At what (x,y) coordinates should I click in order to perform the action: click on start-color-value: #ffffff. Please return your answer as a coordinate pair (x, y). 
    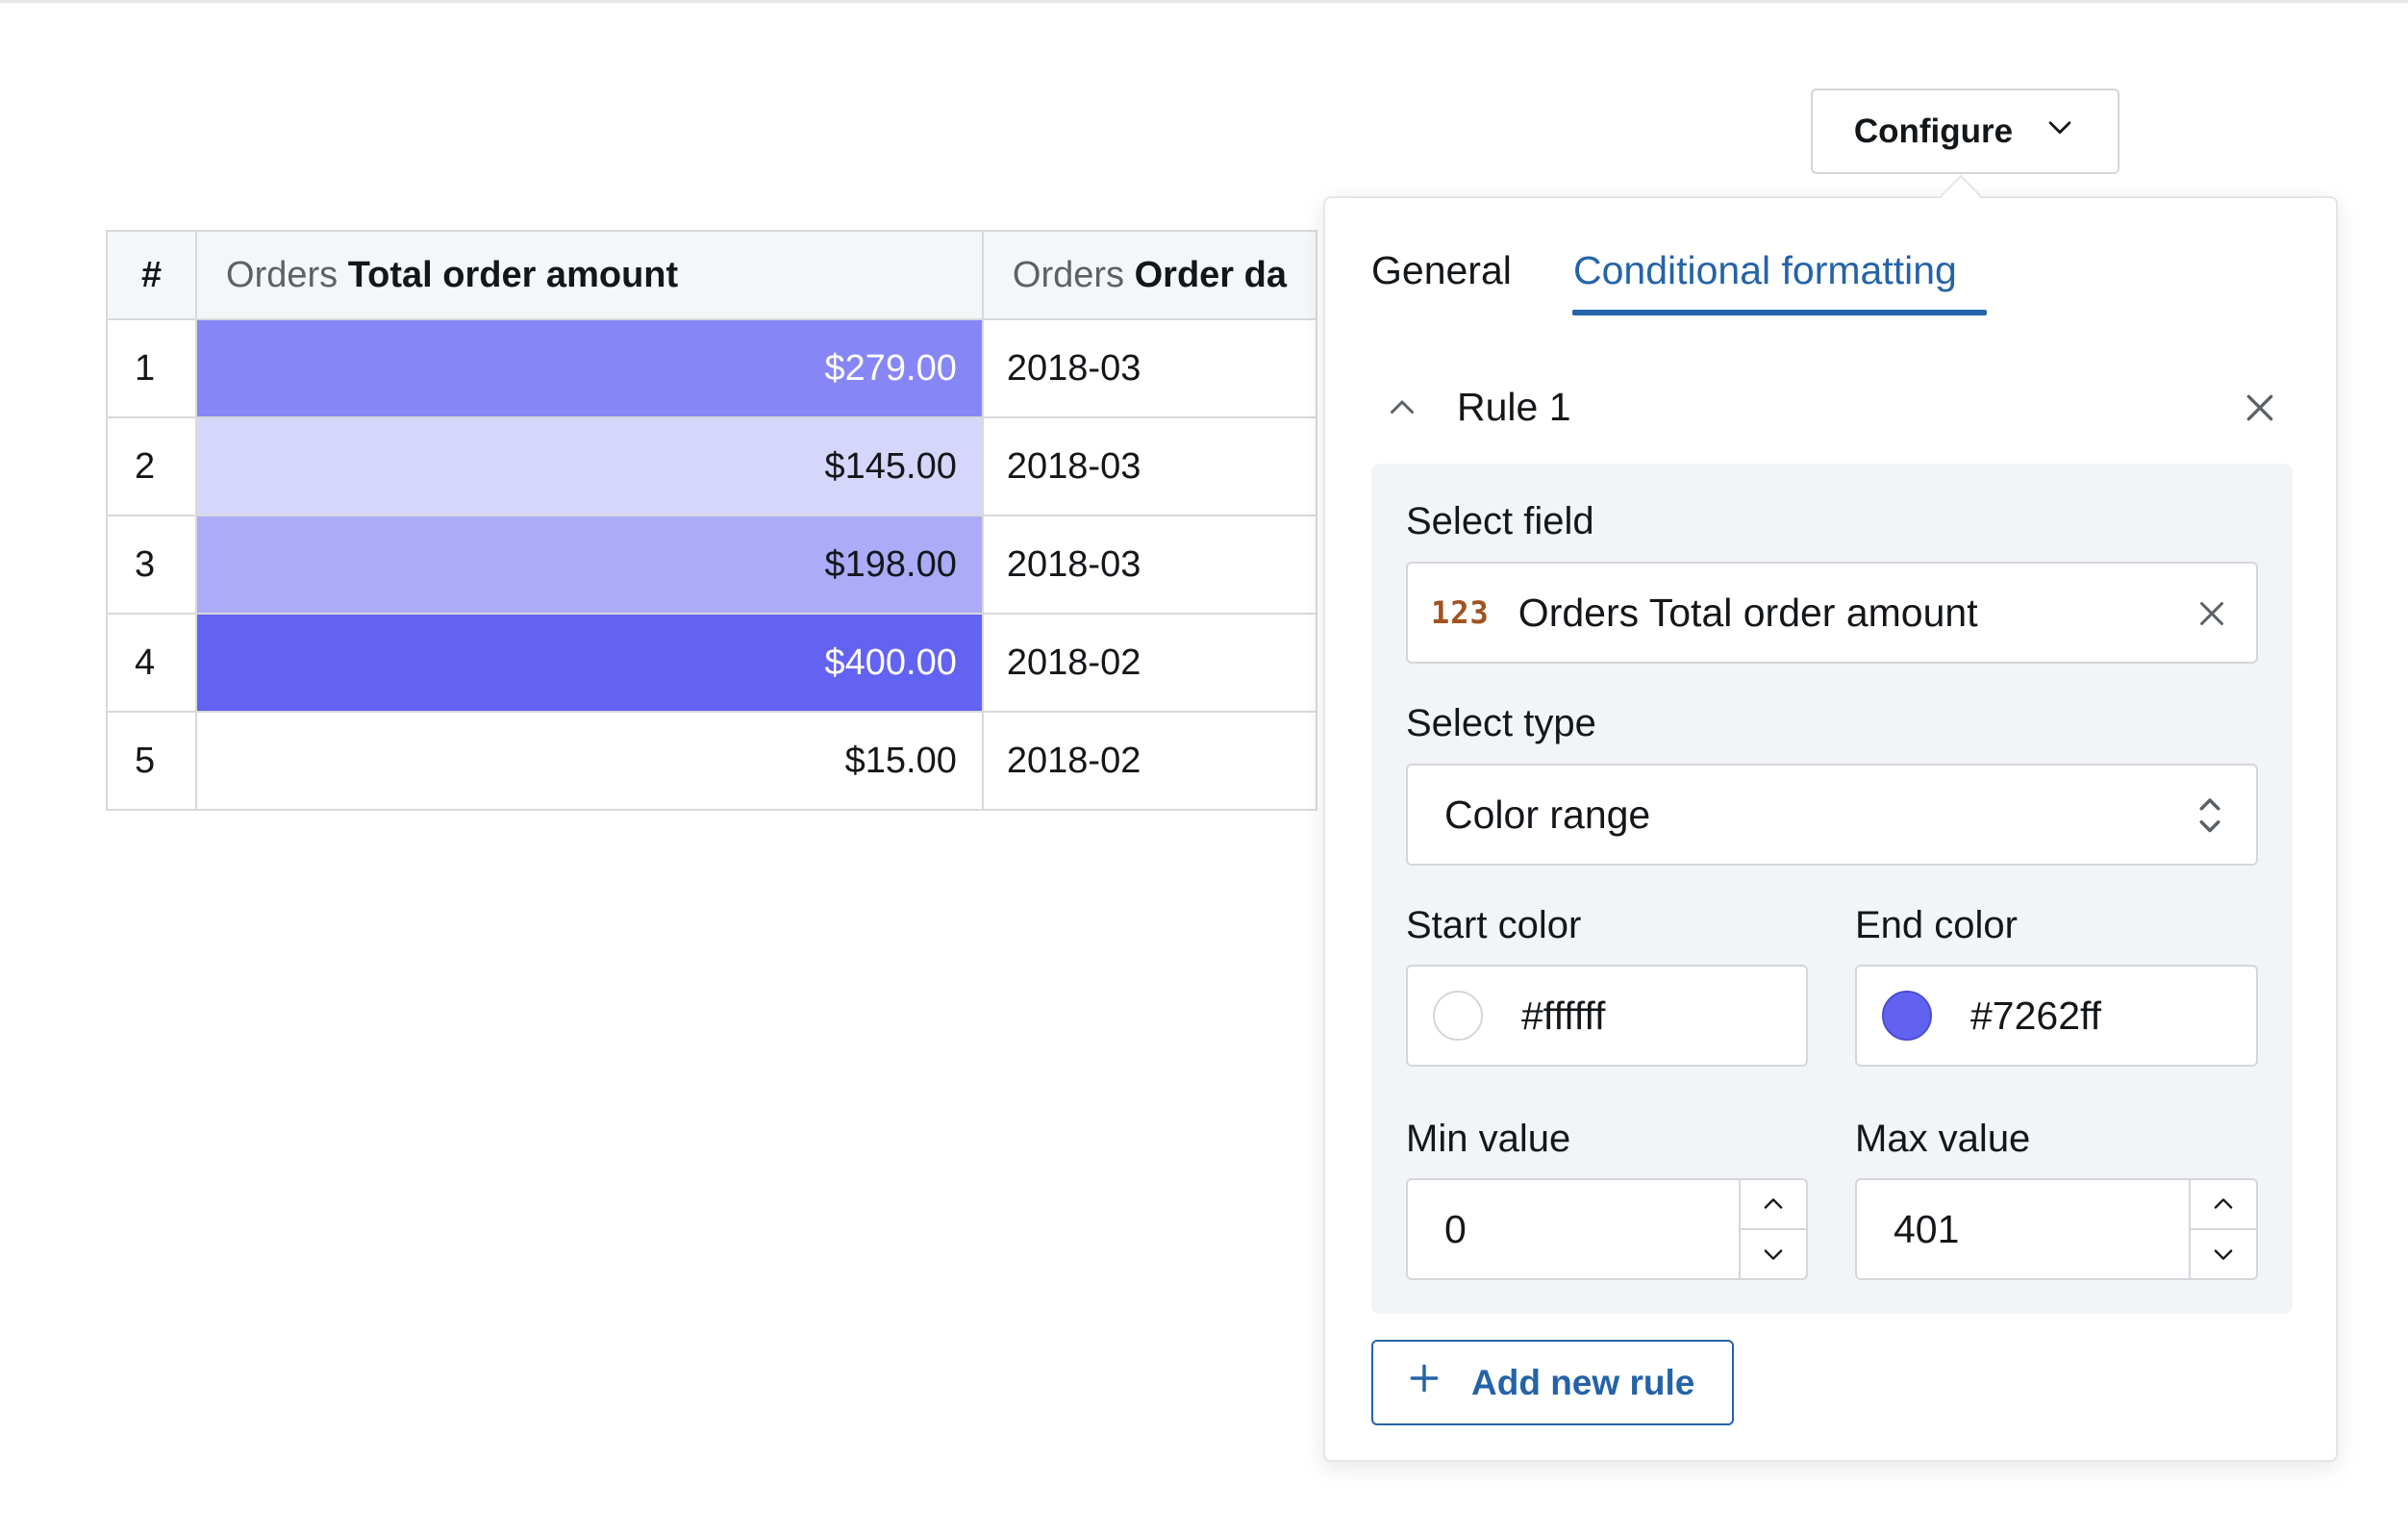
    Looking at the image, I should click on (1563, 1015).